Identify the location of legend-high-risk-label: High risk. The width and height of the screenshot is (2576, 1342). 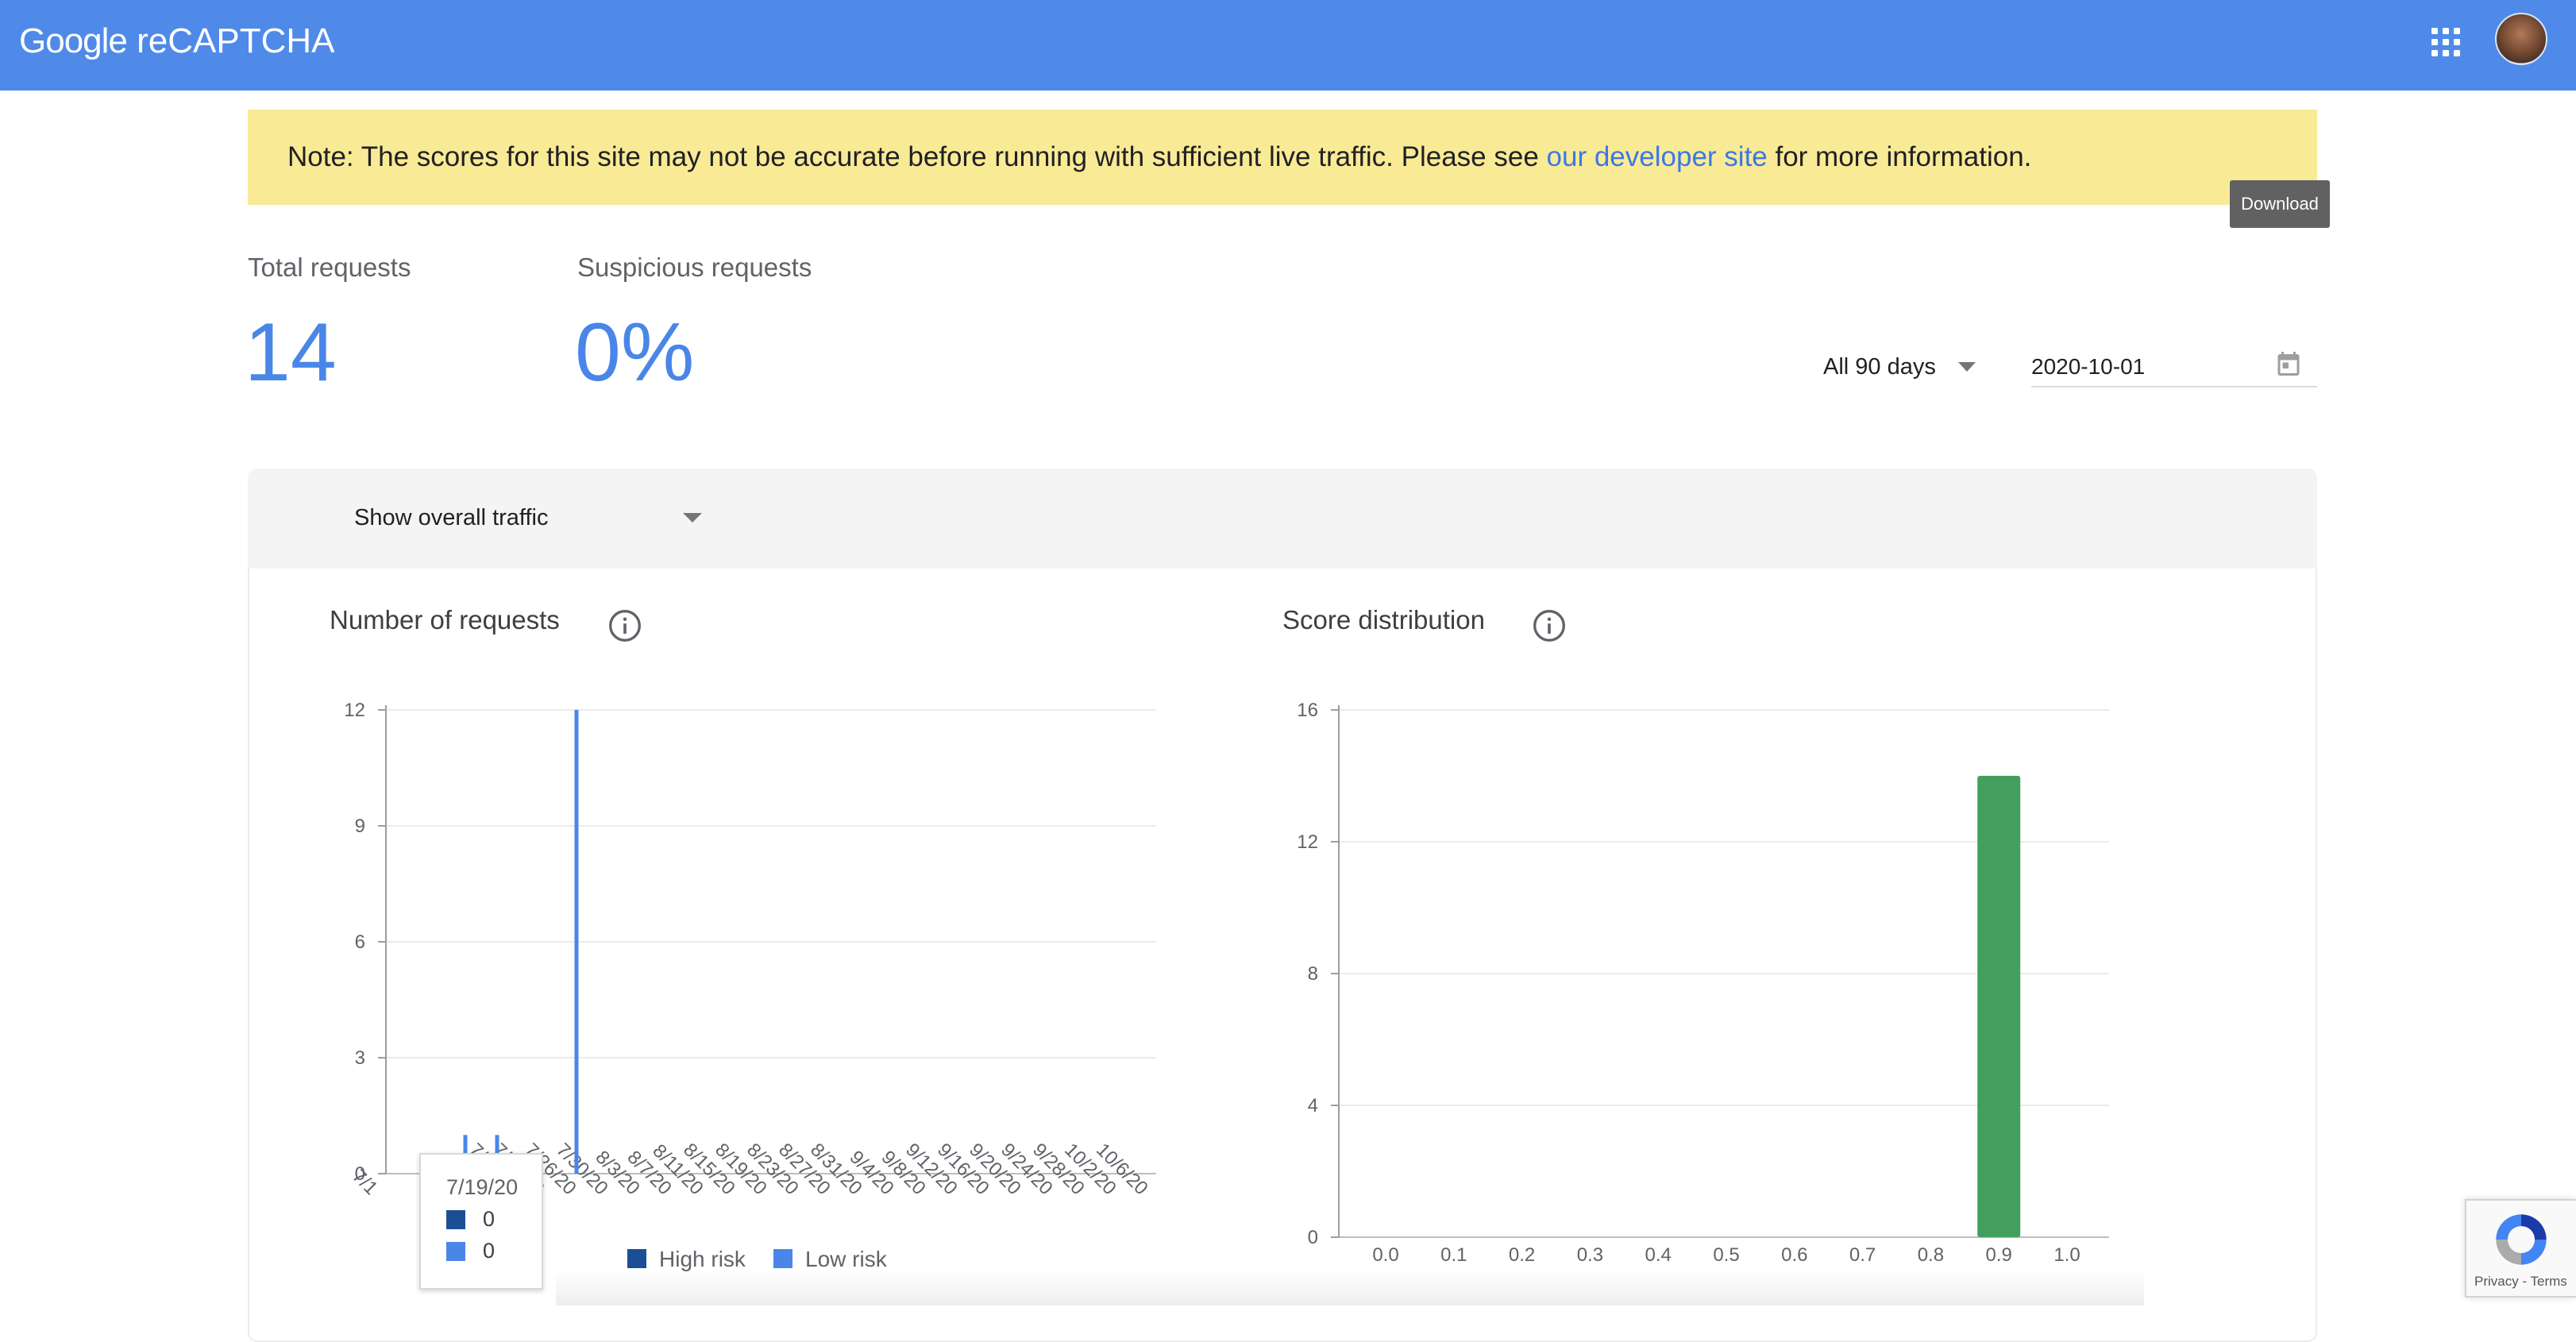
(702, 1259).